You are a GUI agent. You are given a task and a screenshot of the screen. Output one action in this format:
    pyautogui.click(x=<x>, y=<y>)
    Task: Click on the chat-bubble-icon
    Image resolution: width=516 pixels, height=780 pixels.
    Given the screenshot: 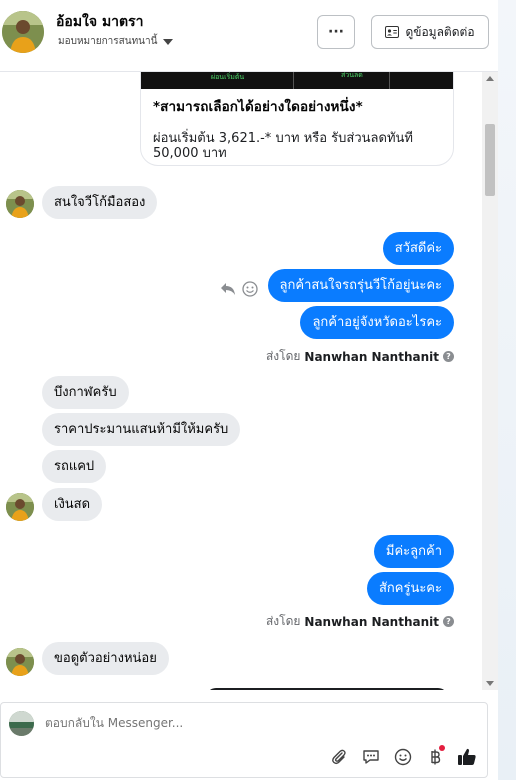 What is the action you would take?
    pyautogui.click(x=371, y=757)
    